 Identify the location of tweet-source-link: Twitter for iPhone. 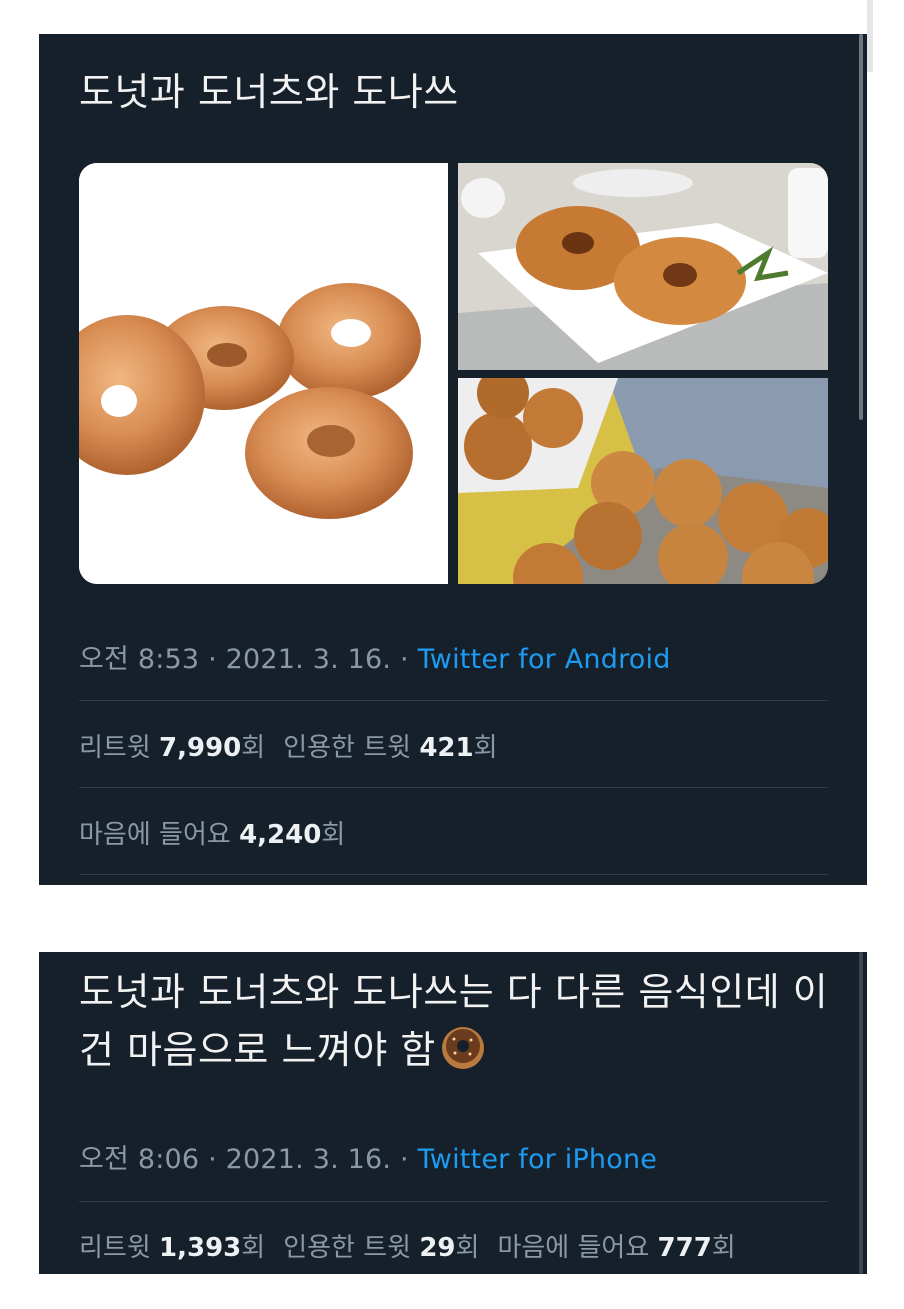
(538, 1159).